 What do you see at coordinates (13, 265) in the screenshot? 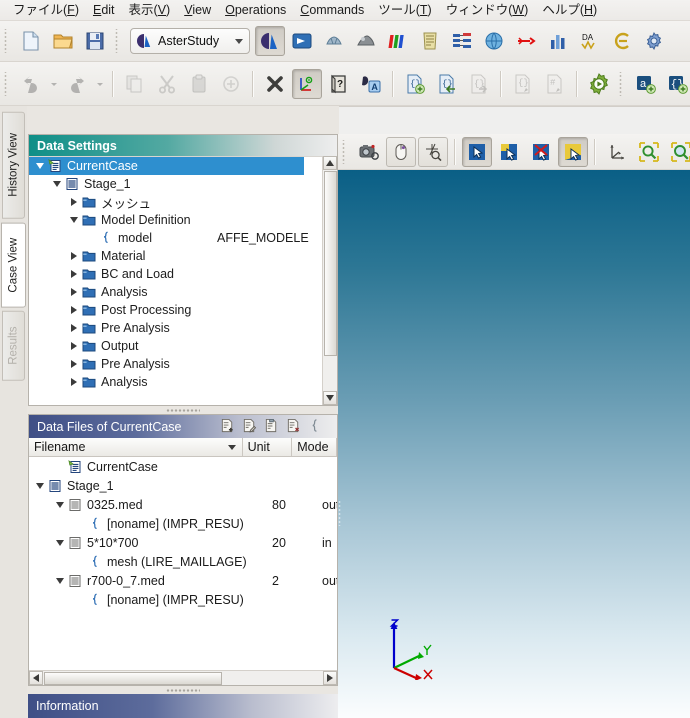
I see `view-tab-case-view: Case View` at bounding box center [13, 265].